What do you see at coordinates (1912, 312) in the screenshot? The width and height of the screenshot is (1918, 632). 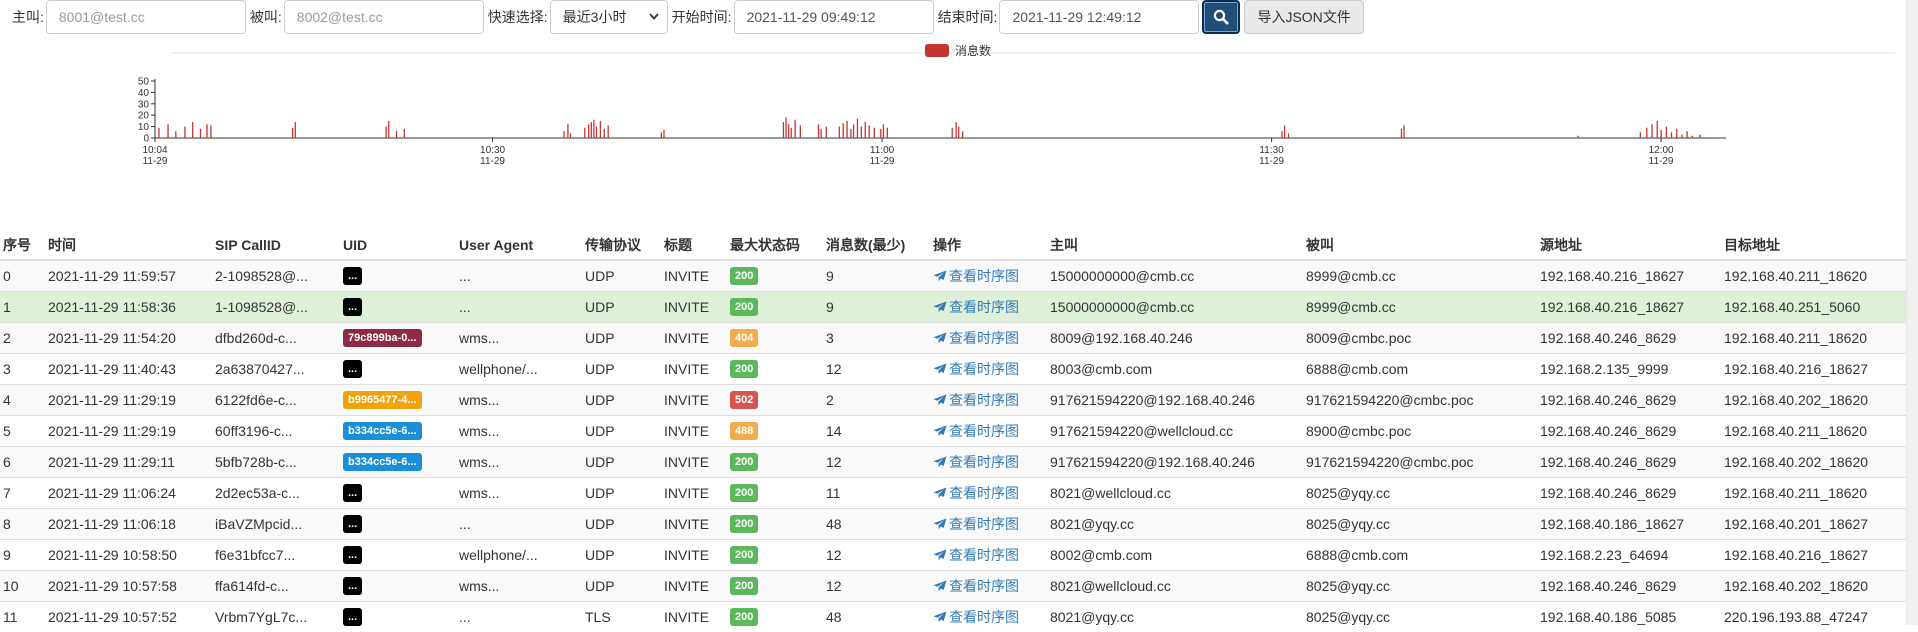 I see `vertical-scrollbar` at bounding box center [1912, 312].